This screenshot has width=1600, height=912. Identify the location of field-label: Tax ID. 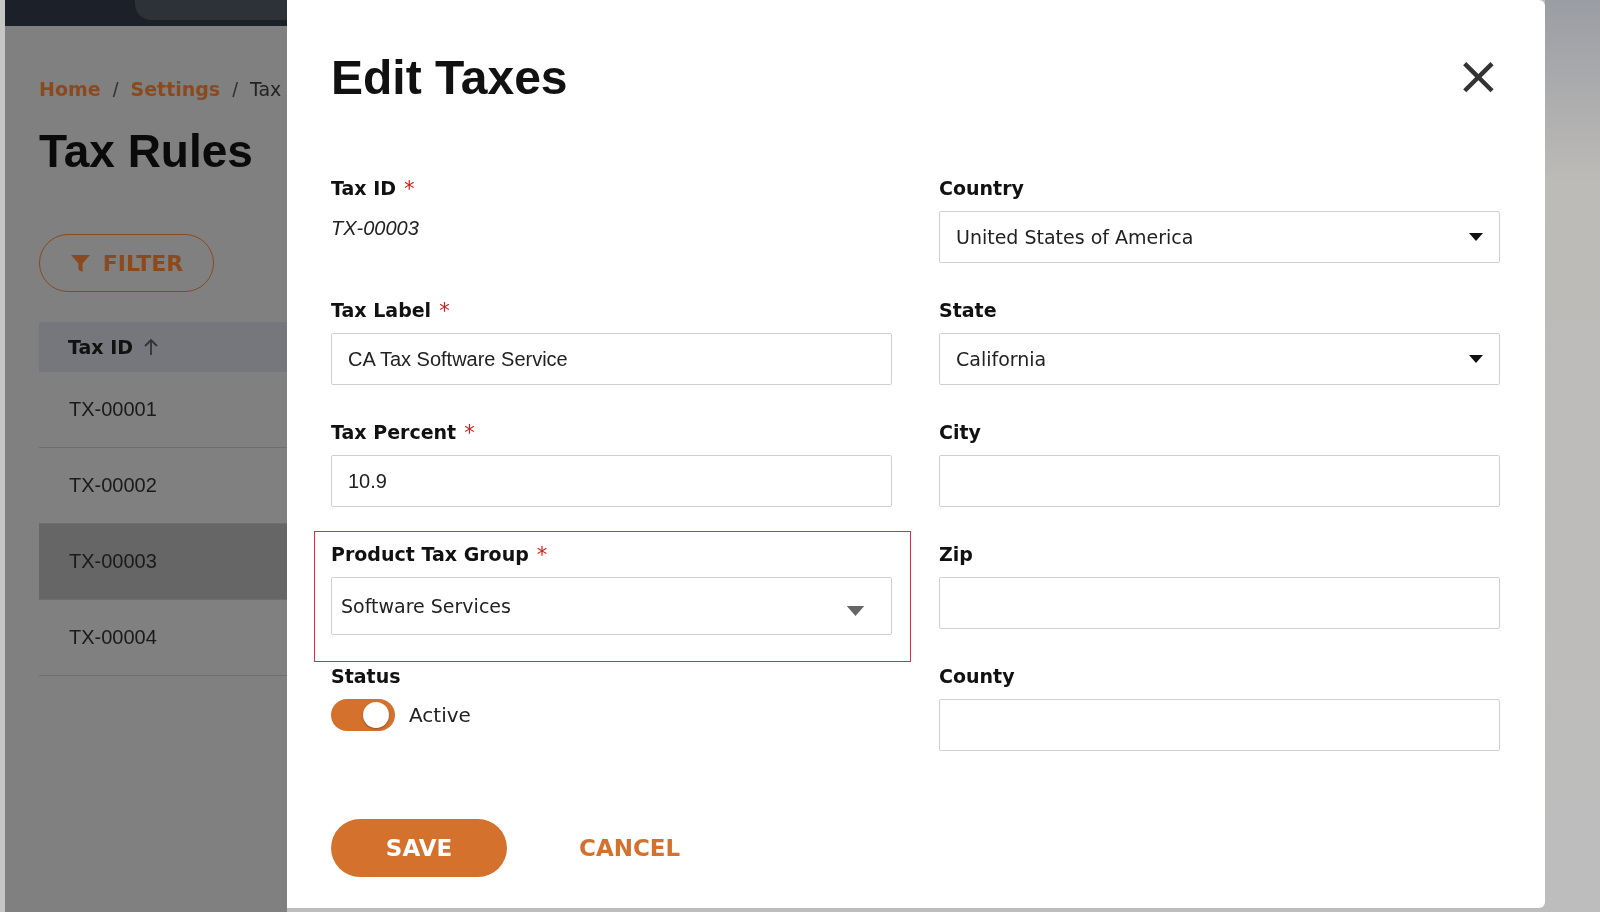
(364, 188).